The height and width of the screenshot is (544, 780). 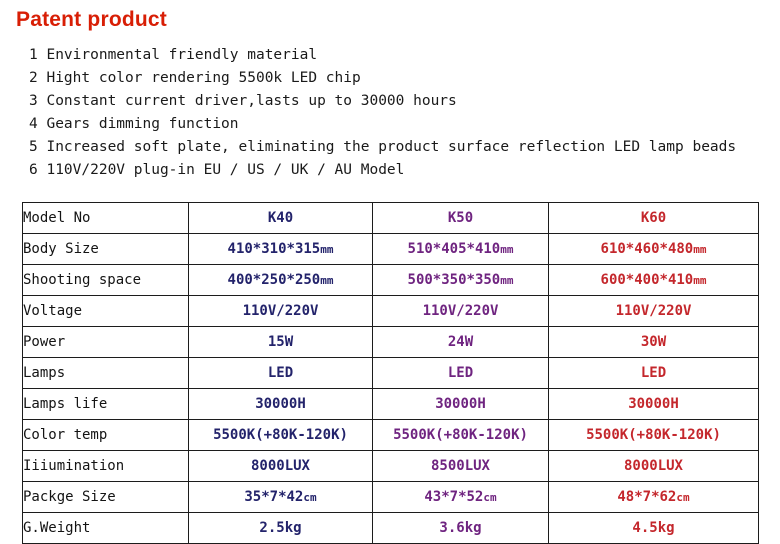 I want to click on cell-k60: 110V/220V, so click(x=653, y=311).